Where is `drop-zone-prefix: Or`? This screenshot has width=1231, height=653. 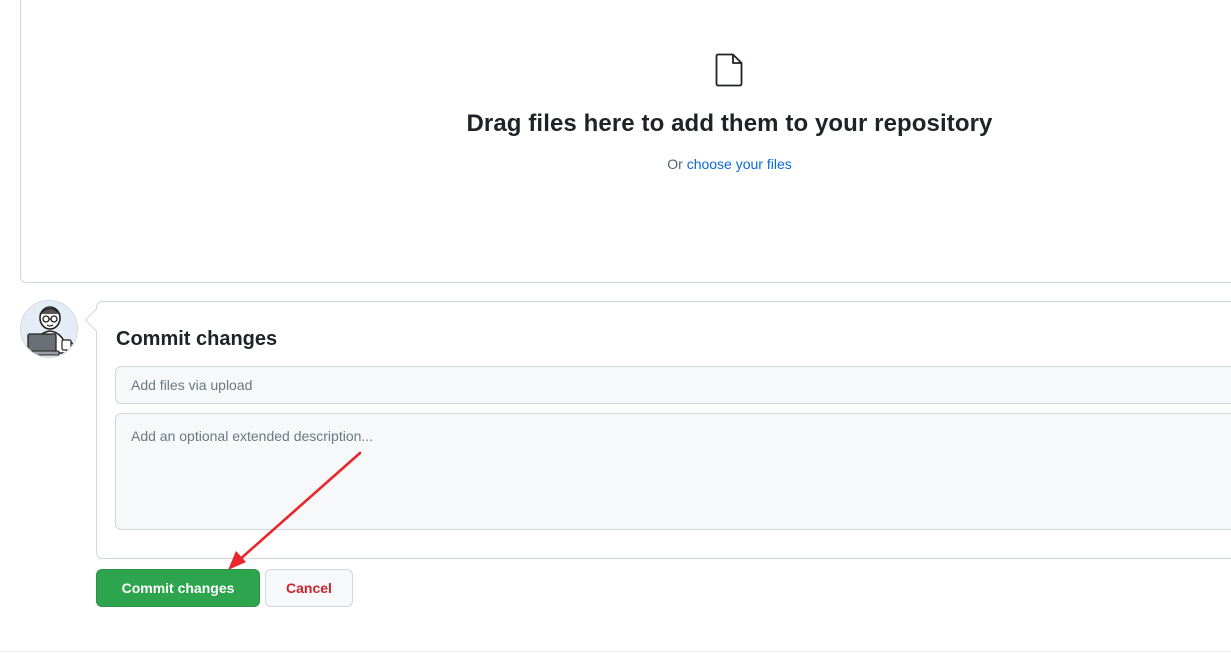
drop-zone-prefix: Or is located at coordinates (677, 164).